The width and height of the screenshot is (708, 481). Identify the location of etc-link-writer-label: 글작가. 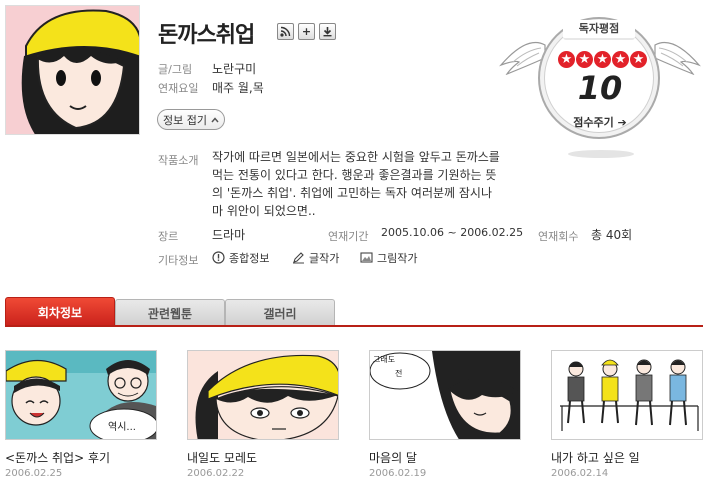
(324, 258).